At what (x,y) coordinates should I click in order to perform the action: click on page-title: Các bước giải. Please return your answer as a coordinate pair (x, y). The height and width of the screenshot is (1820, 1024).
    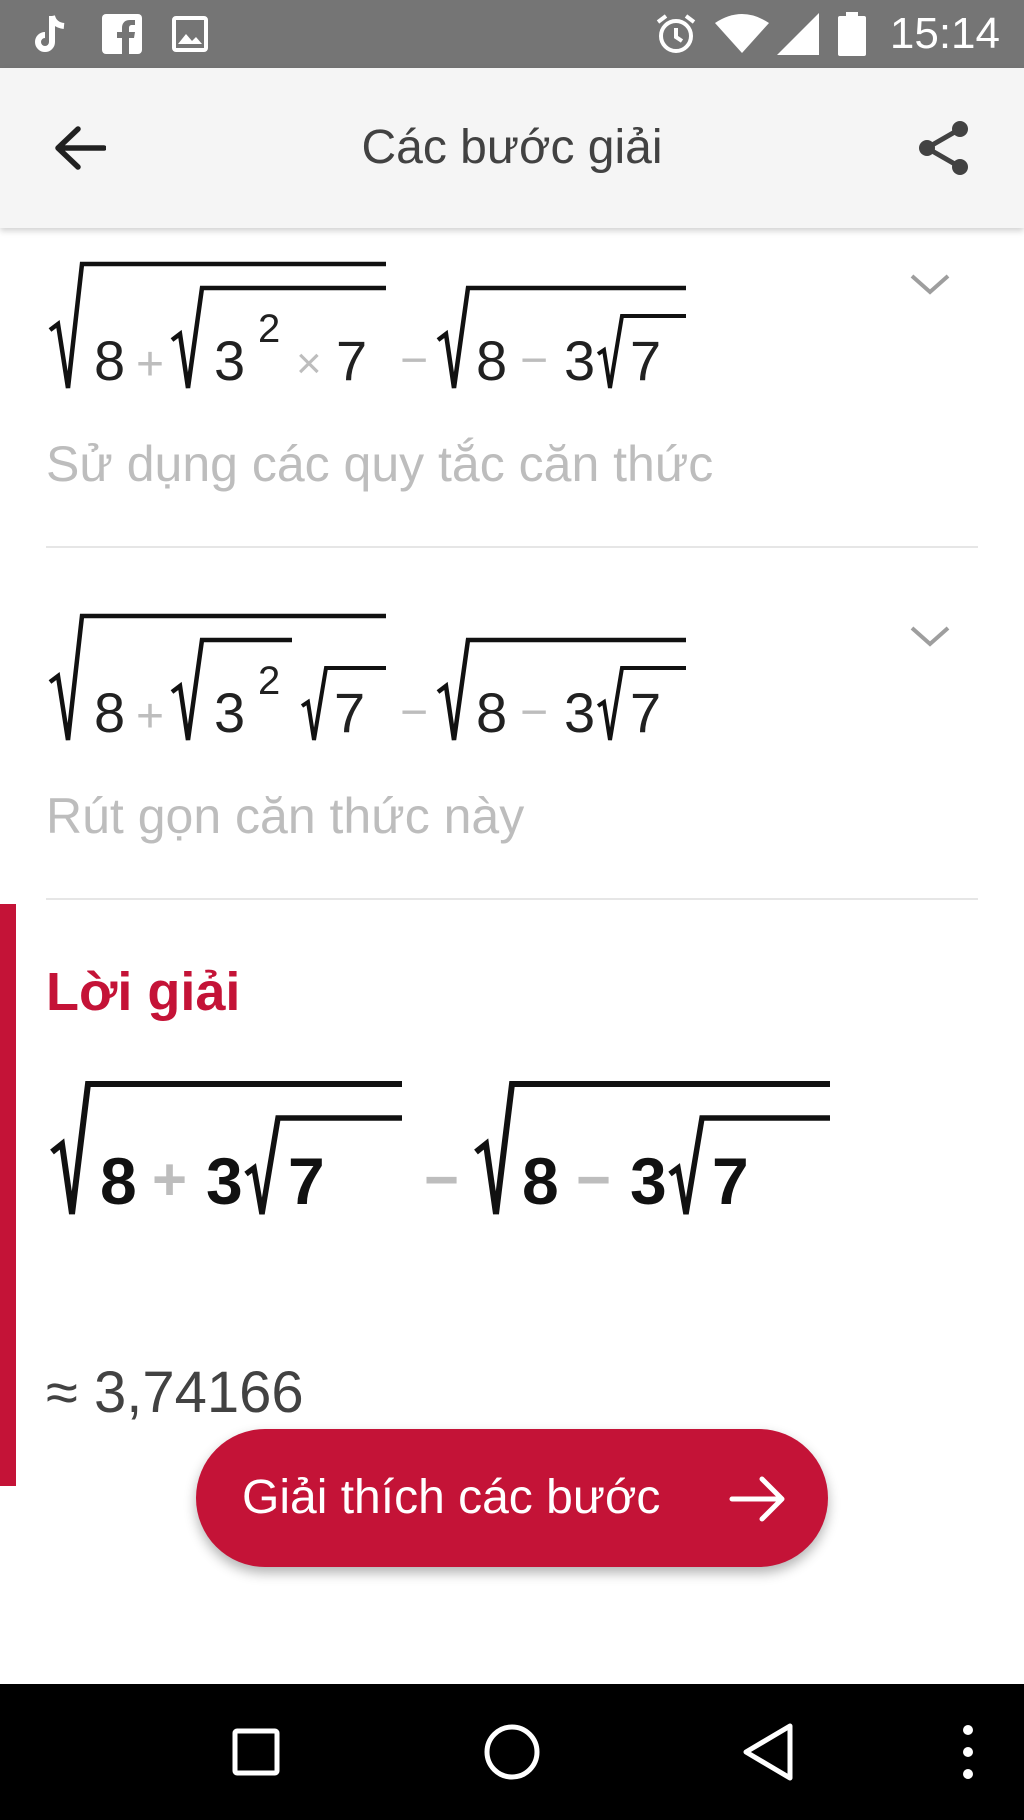
    Looking at the image, I should click on (512, 147).